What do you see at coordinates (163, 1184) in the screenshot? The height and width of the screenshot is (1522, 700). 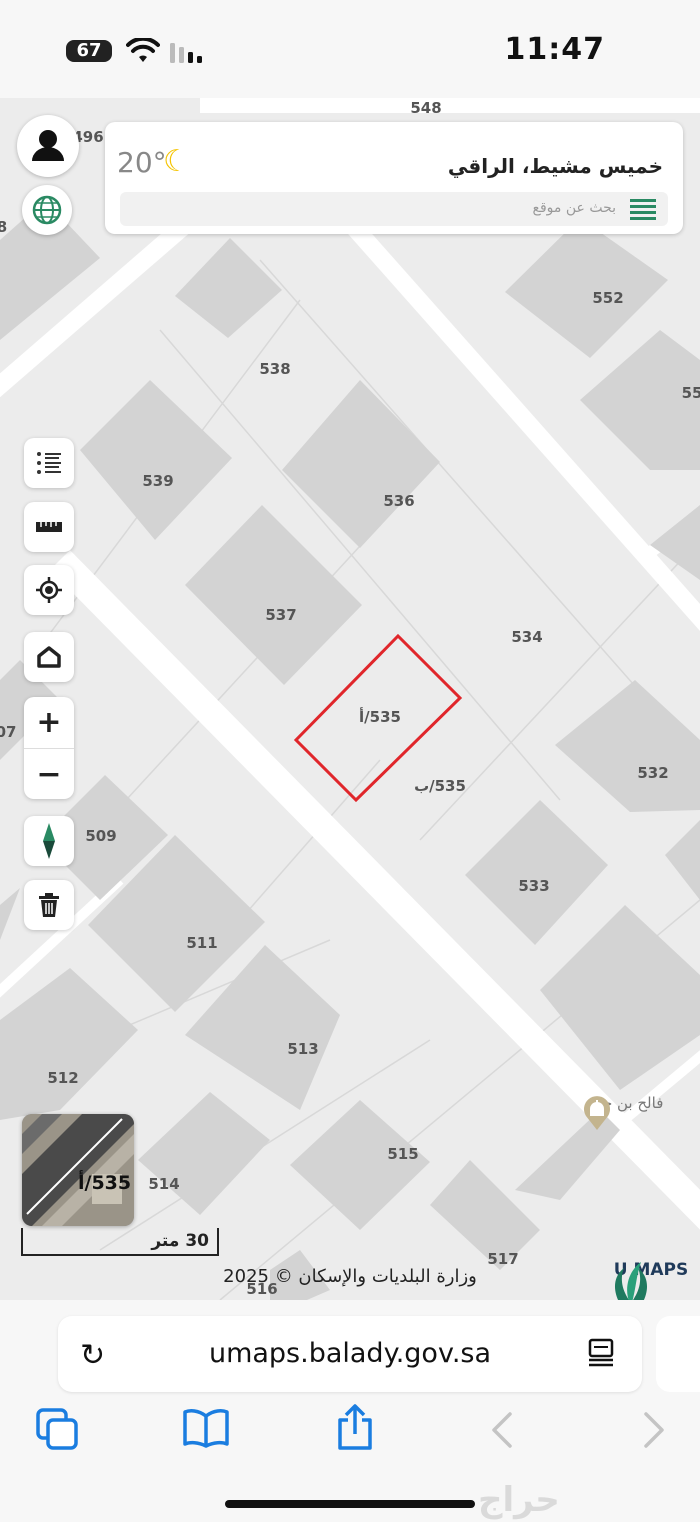 I see `parcel-label: 514` at bounding box center [163, 1184].